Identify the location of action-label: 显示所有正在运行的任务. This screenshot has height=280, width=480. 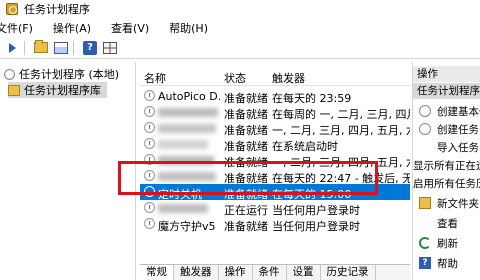
(446, 165).